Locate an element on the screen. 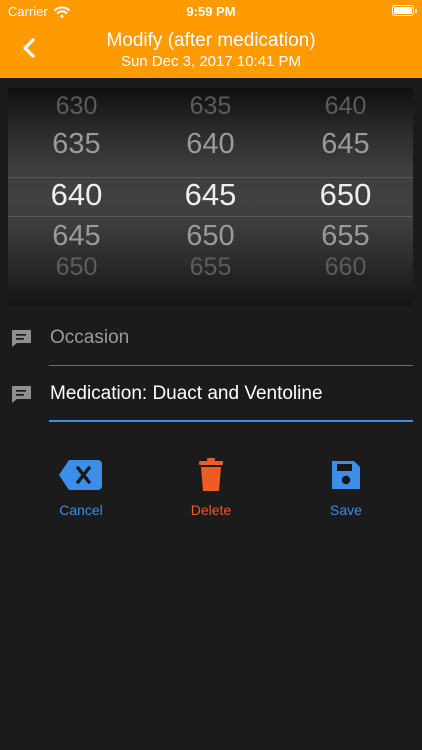 Image resolution: width=422 pixels, height=750 pixels. picker-column: 635 640 645 650 655 is located at coordinates (210, 197).